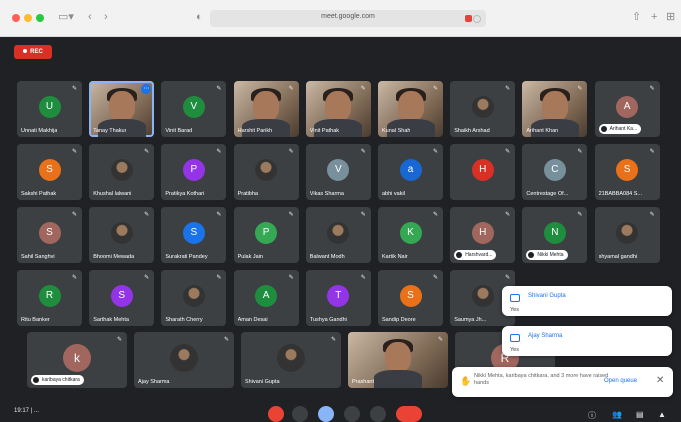  I want to click on avatar: C, so click(554, 170).